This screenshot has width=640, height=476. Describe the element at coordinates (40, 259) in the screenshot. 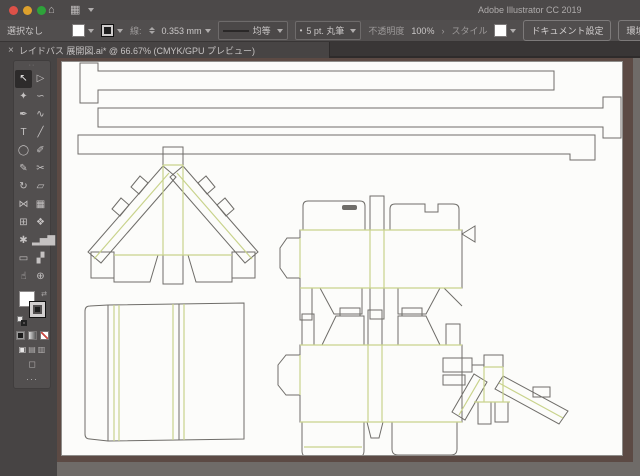

I see `tool-slice: ▞` at that location.